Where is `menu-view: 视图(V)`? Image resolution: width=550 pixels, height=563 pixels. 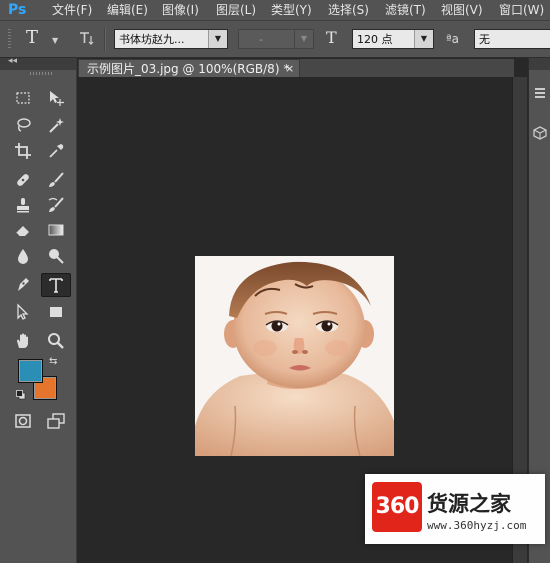 menu-view: 视图(V) is located at coordinates (462, 10).